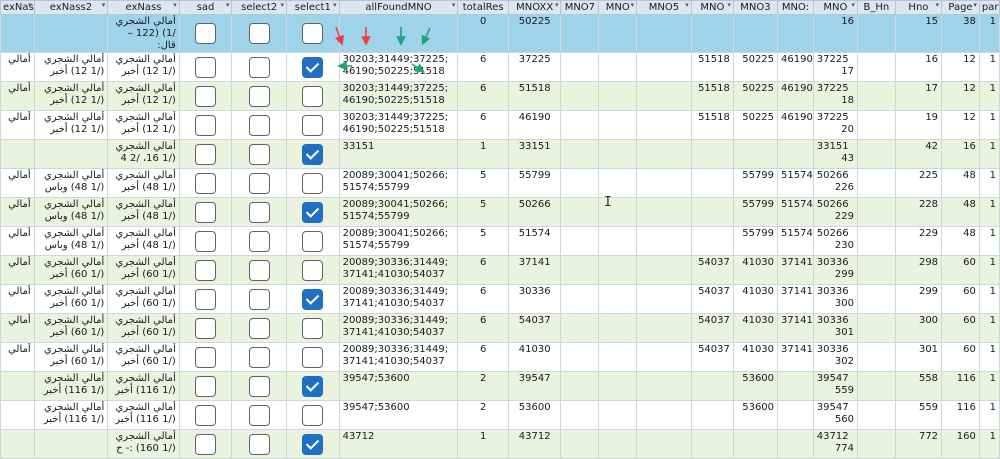 The width and height of the screenshot is (1000, 459). What do you see at coordinates (960, 328) in the screenshot?
I see `cell-page: 60` at bounding box center [960, 328].